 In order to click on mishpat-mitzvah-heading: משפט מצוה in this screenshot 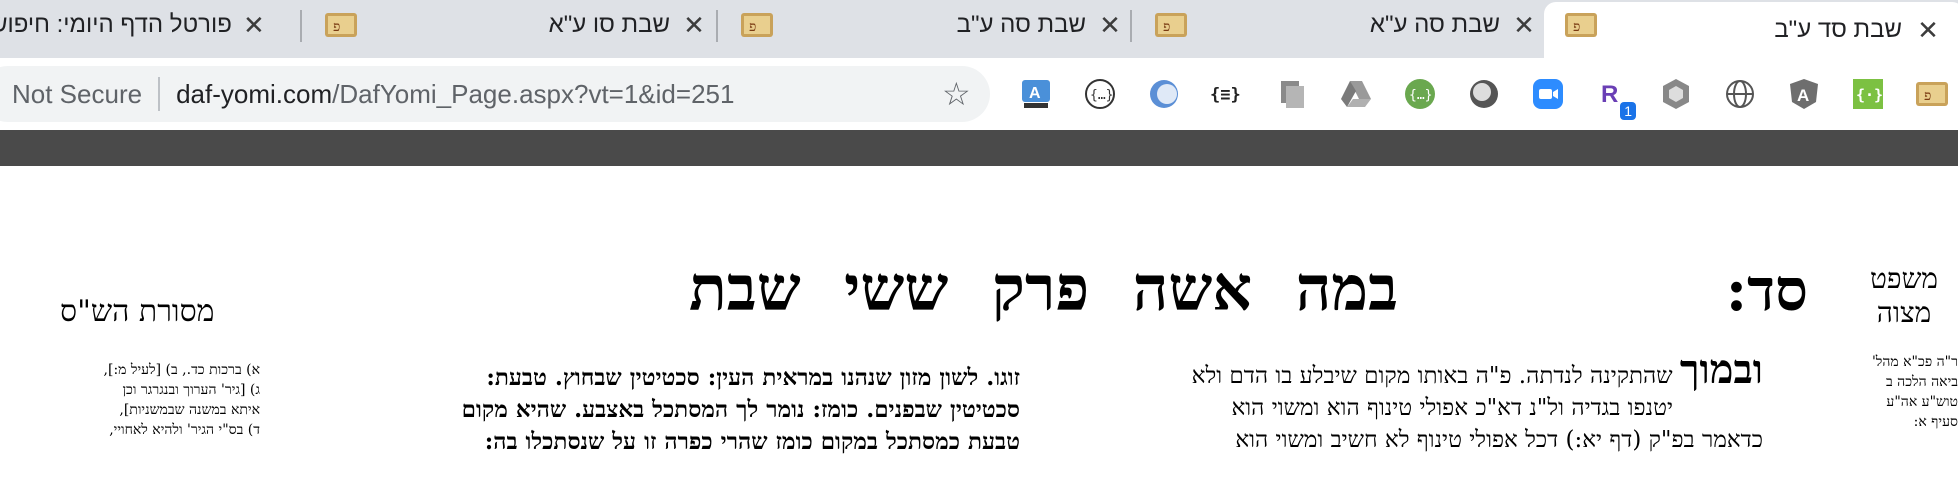, I will do `click(1904, 296)`.